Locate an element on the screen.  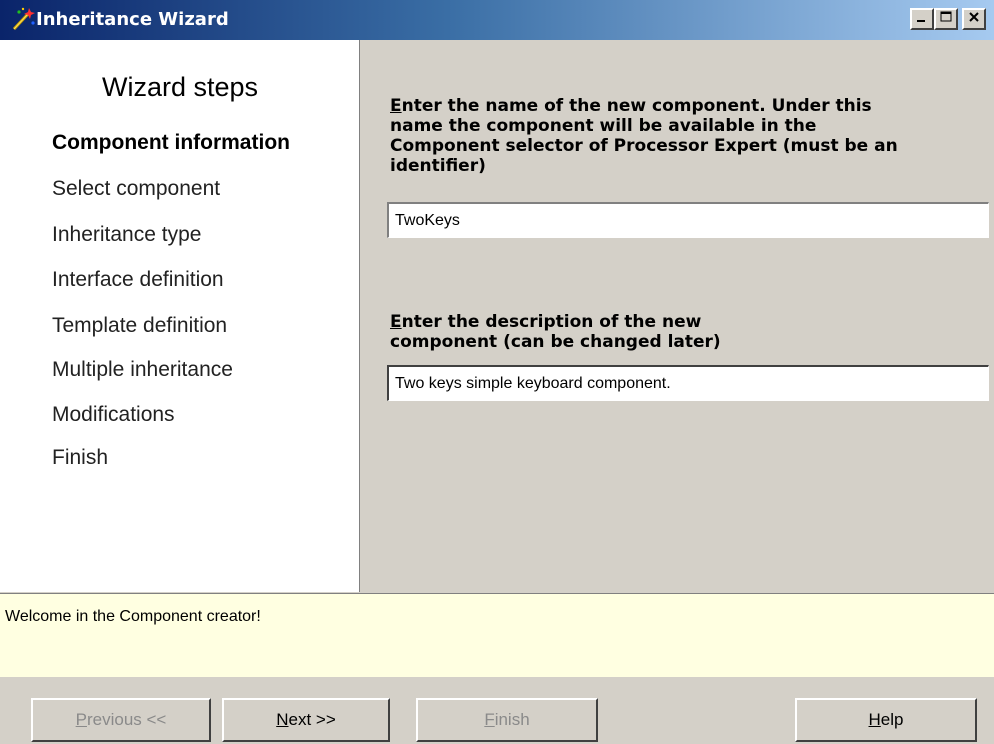
step-component-information: Component information is located at coordinates (171, 142).